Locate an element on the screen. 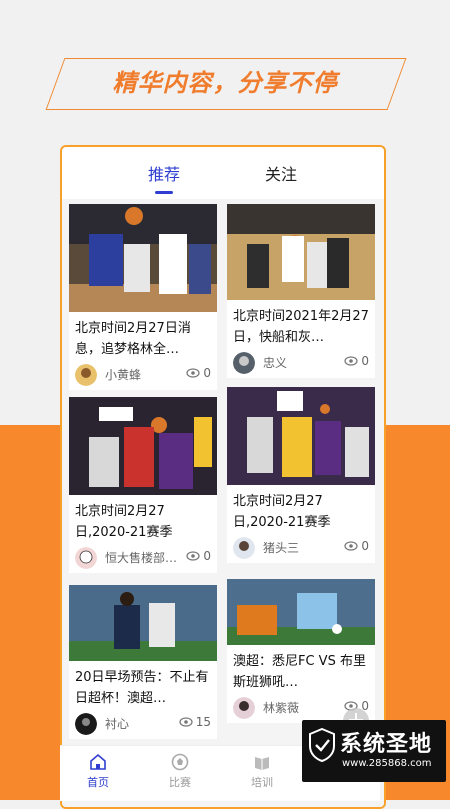 The image size is (450, 809). shield-logo-icon is located at coordinates (322, 745).